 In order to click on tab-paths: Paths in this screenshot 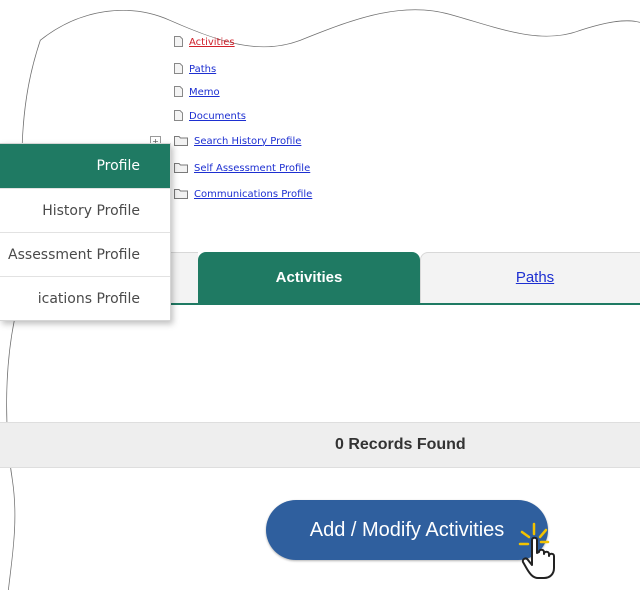, I will do `click(530, 278)`.